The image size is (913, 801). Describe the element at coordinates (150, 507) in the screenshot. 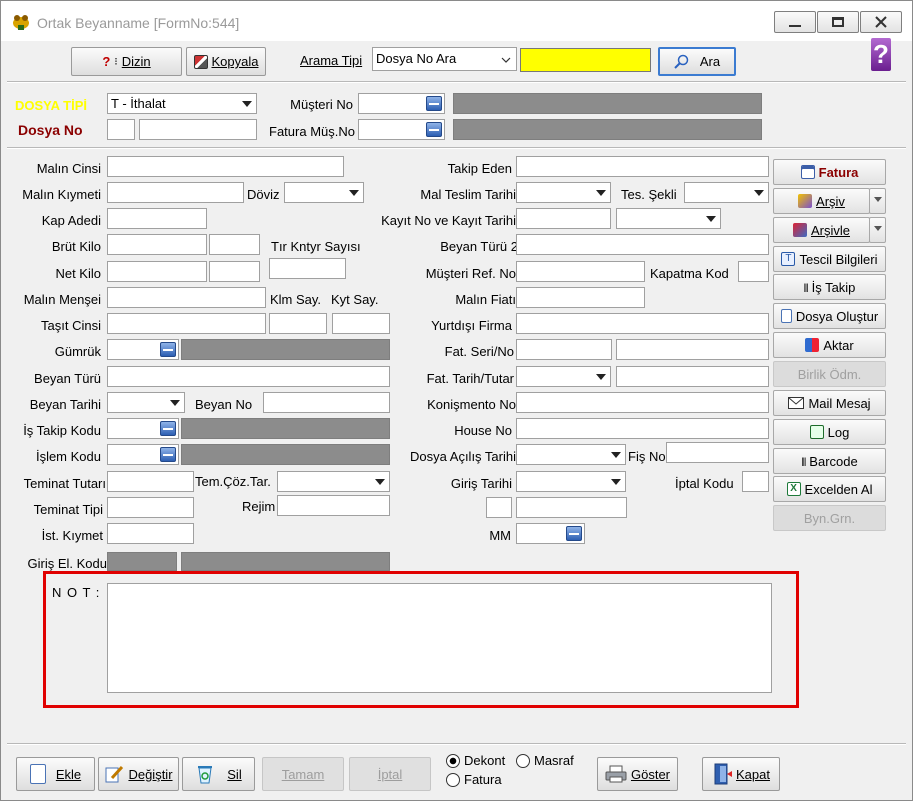

I see `teminat-tipi-input` at that location.